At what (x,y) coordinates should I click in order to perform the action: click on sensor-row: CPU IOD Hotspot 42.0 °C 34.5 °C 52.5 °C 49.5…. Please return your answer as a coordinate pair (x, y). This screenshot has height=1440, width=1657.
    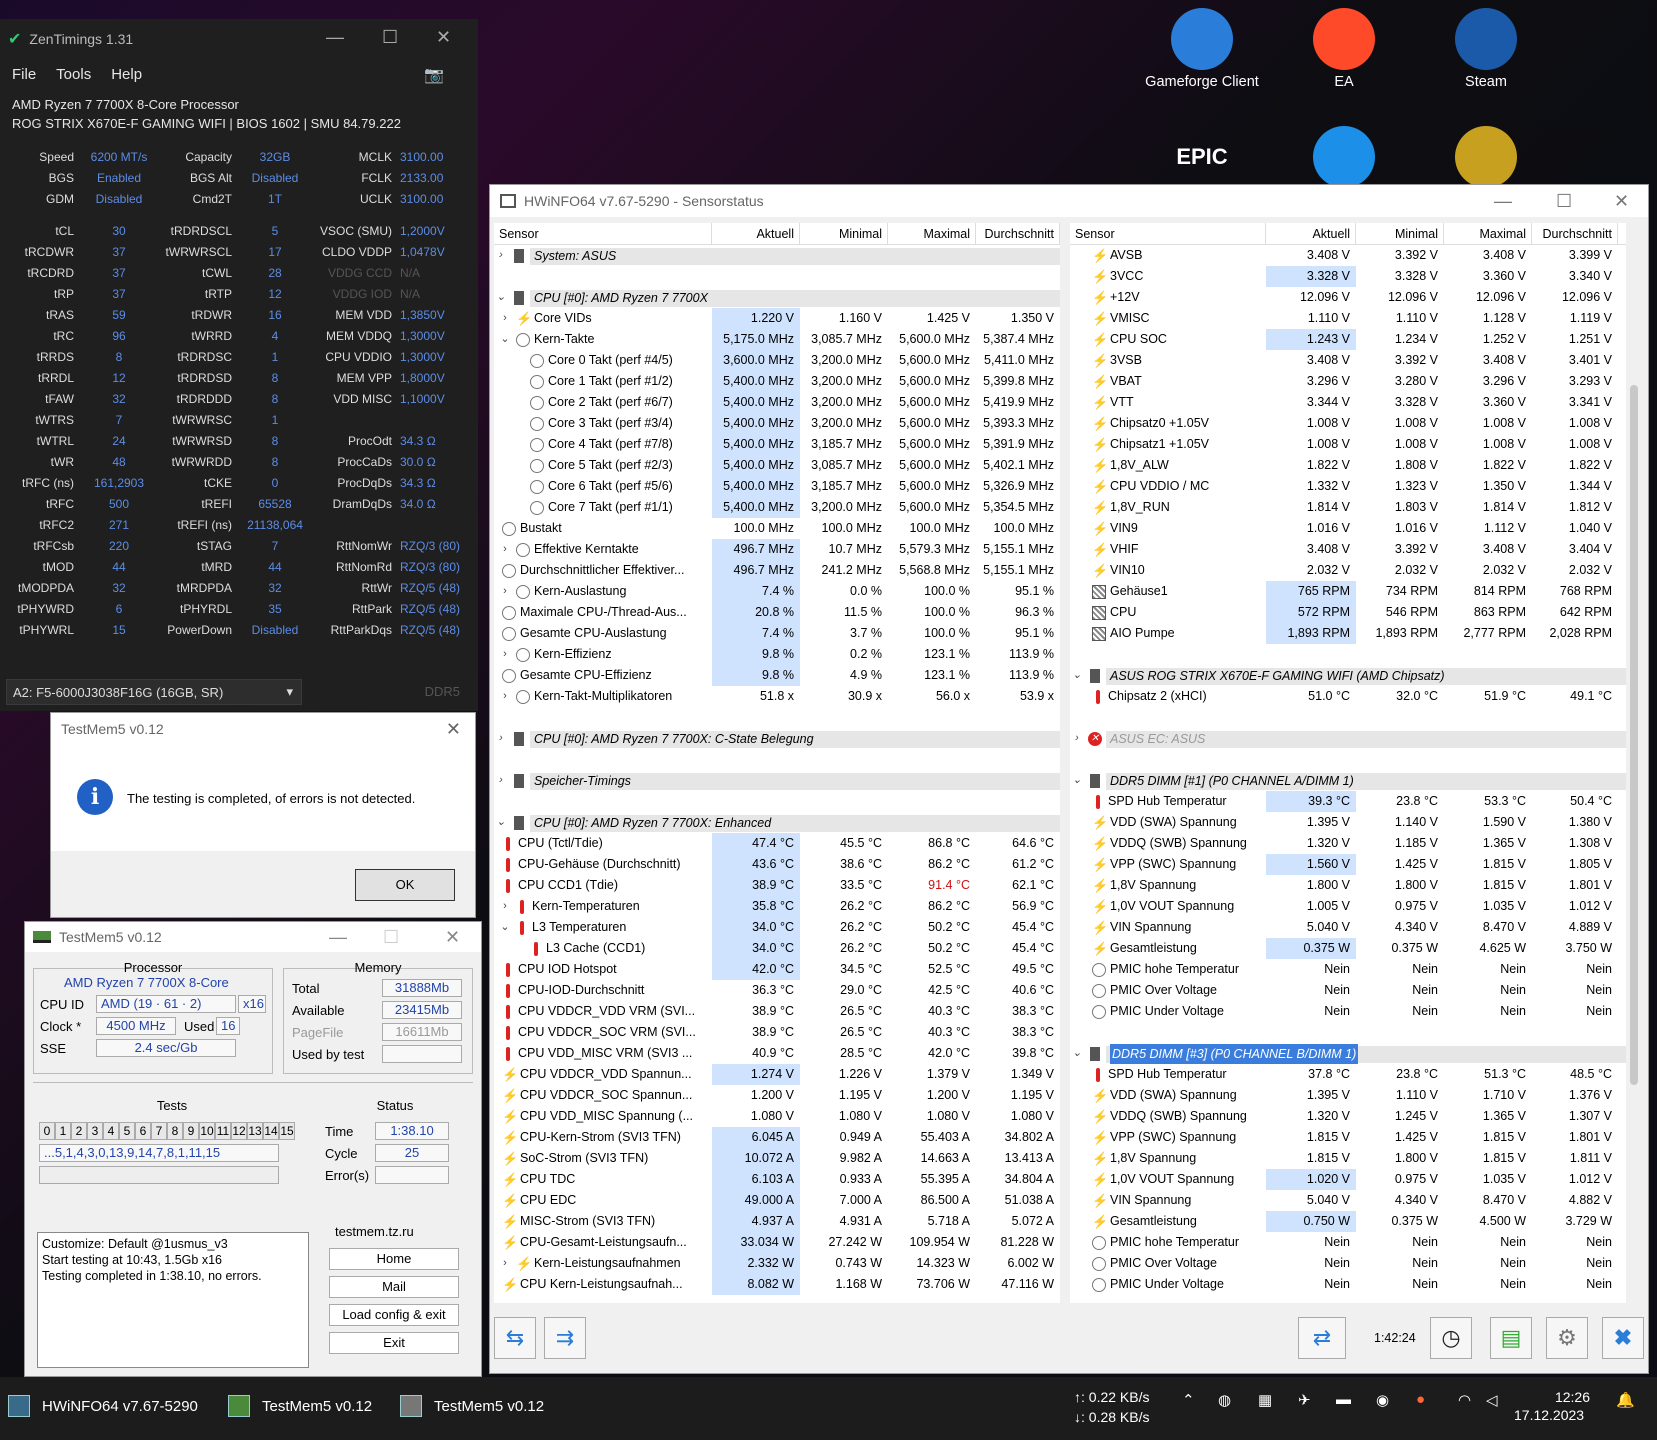
    Looking at the image, I should click on (777, 969).